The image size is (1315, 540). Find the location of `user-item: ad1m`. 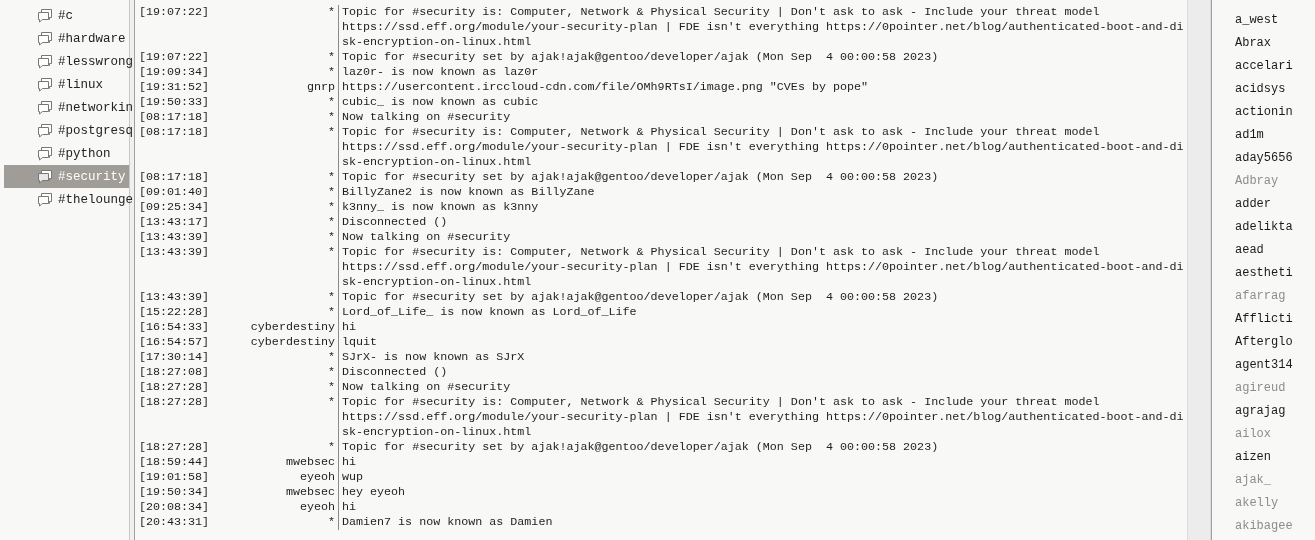

user-item: ad1m is located at coordinates (1275, 134).